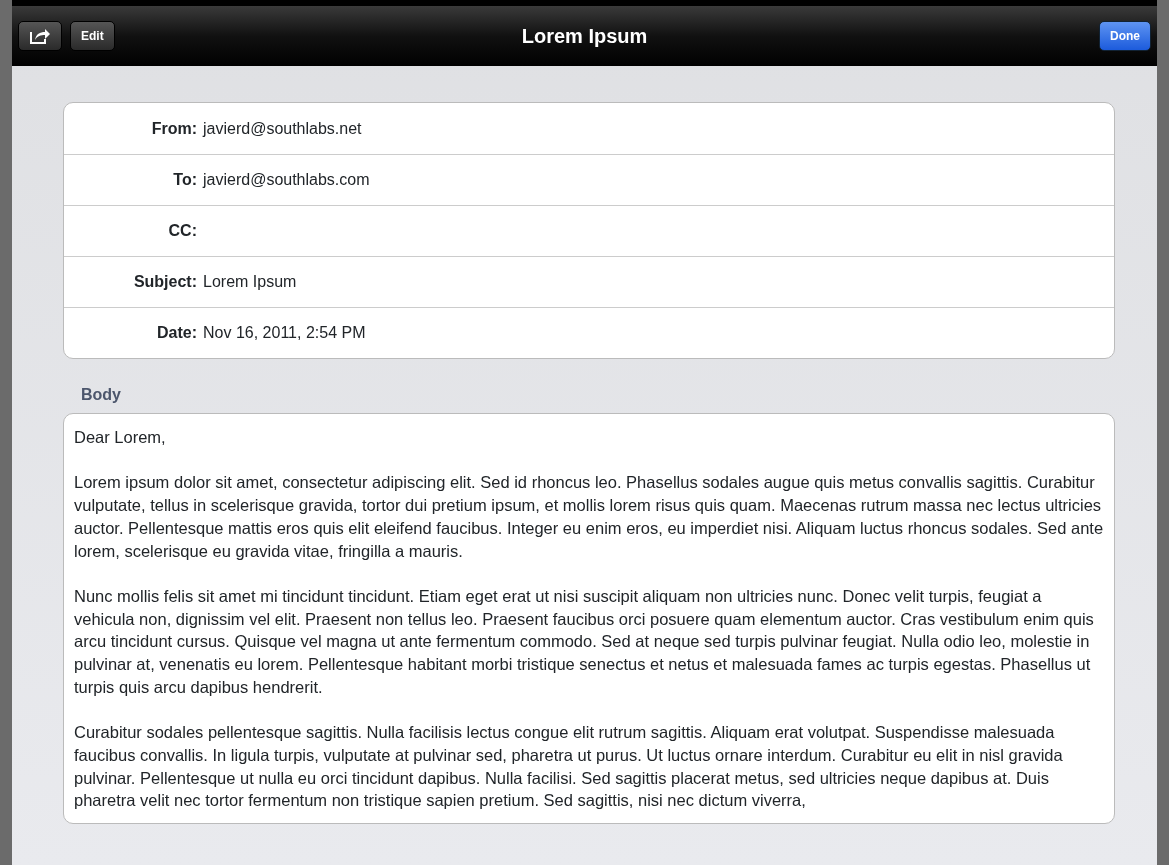  What do you see at coordinates (284, 333) in the screenshot?
I see `field-value: Nov 16, 2011, 2:54 PM` at bounding box center [284, 333].